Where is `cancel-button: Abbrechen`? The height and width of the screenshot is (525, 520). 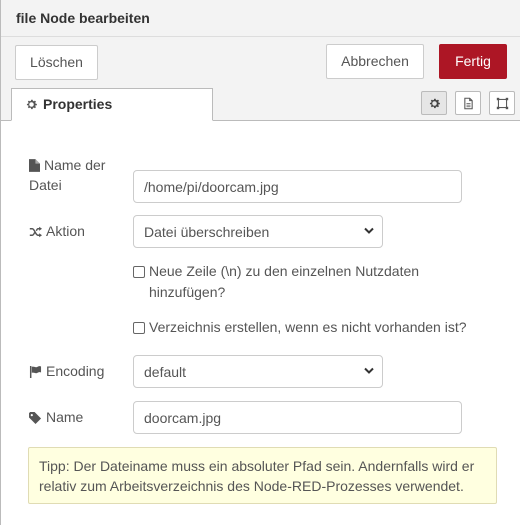
cancel-button: Abbrechen is located at coordinates (375, 61).